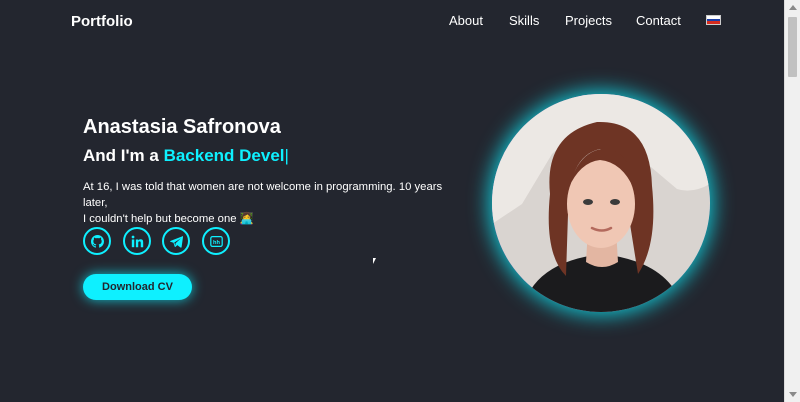  I want to click on hero-role: And I'm a Backend Devel|, so click(186, 156).